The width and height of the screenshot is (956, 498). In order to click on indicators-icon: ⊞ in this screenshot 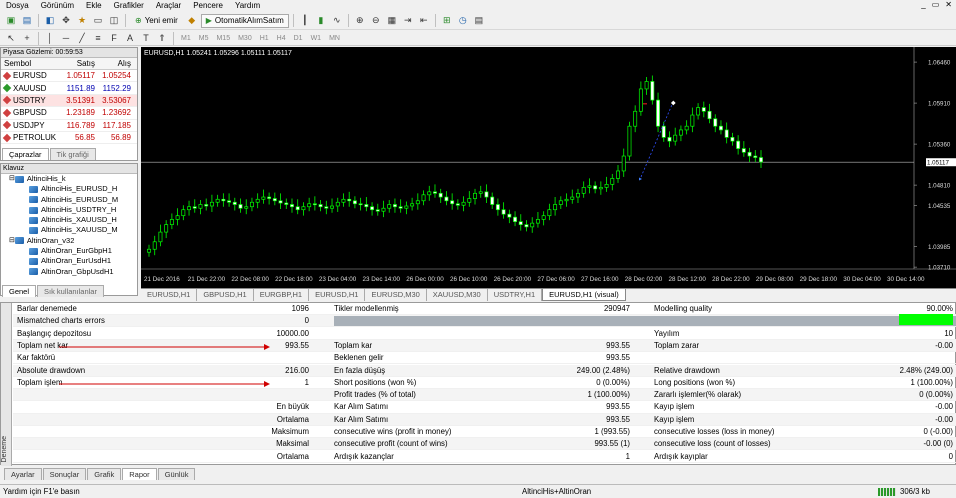, I will do `click(447, 20)`.